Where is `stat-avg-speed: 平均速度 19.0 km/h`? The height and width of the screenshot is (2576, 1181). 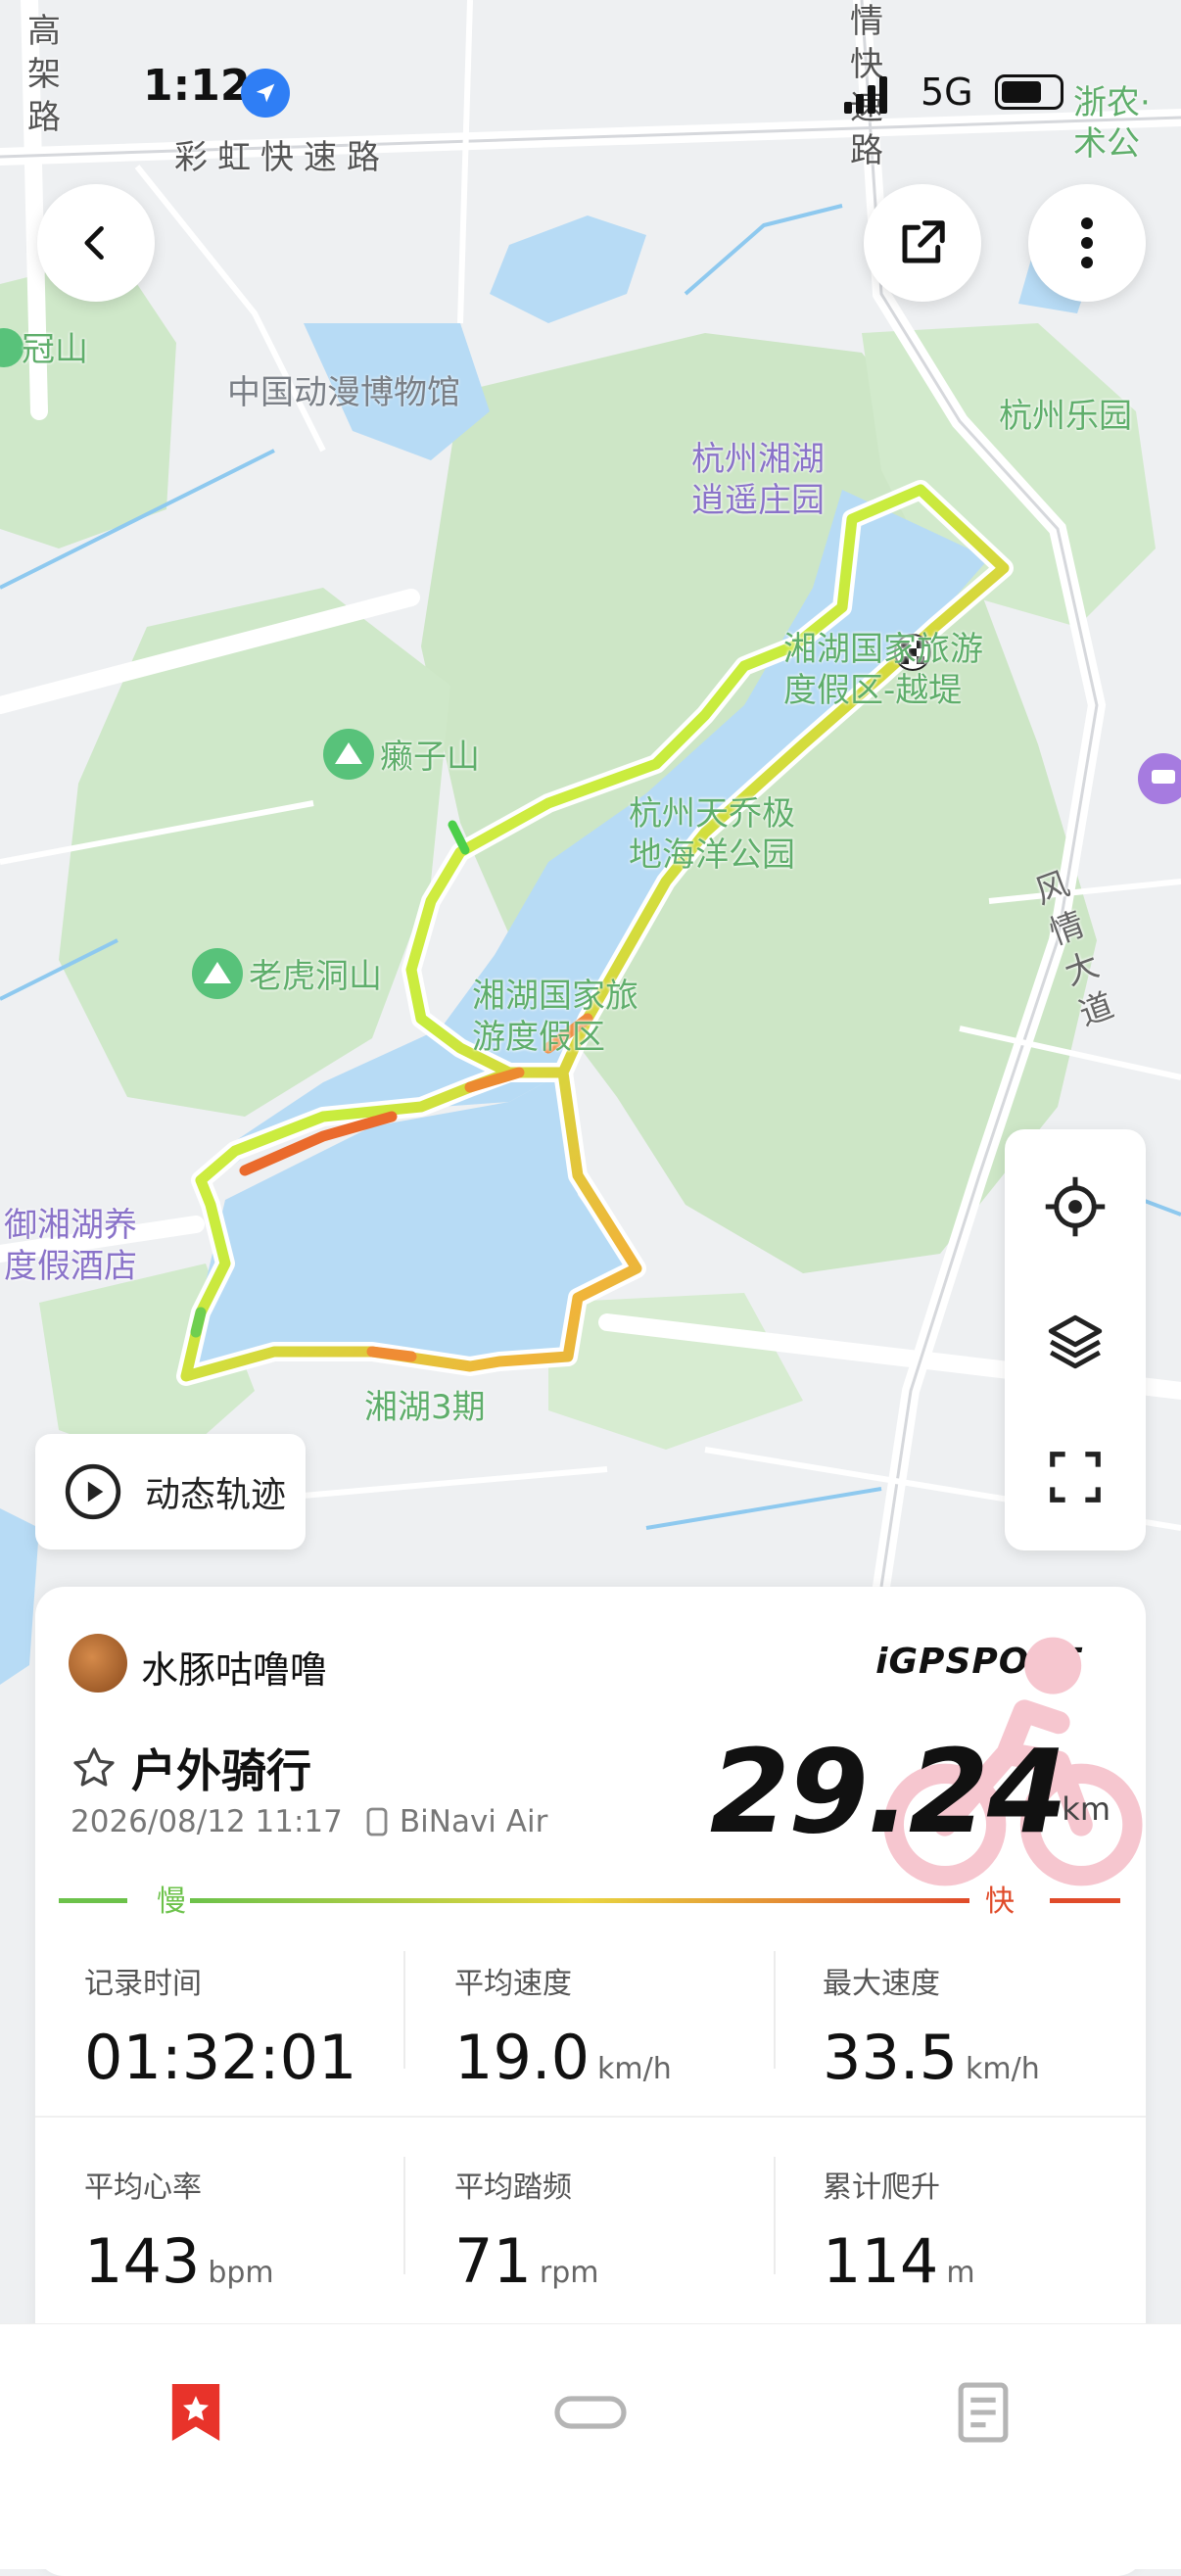 stat-avg-speed: 平均速度 19.0 km/h is located at coordinates (621, 2026).